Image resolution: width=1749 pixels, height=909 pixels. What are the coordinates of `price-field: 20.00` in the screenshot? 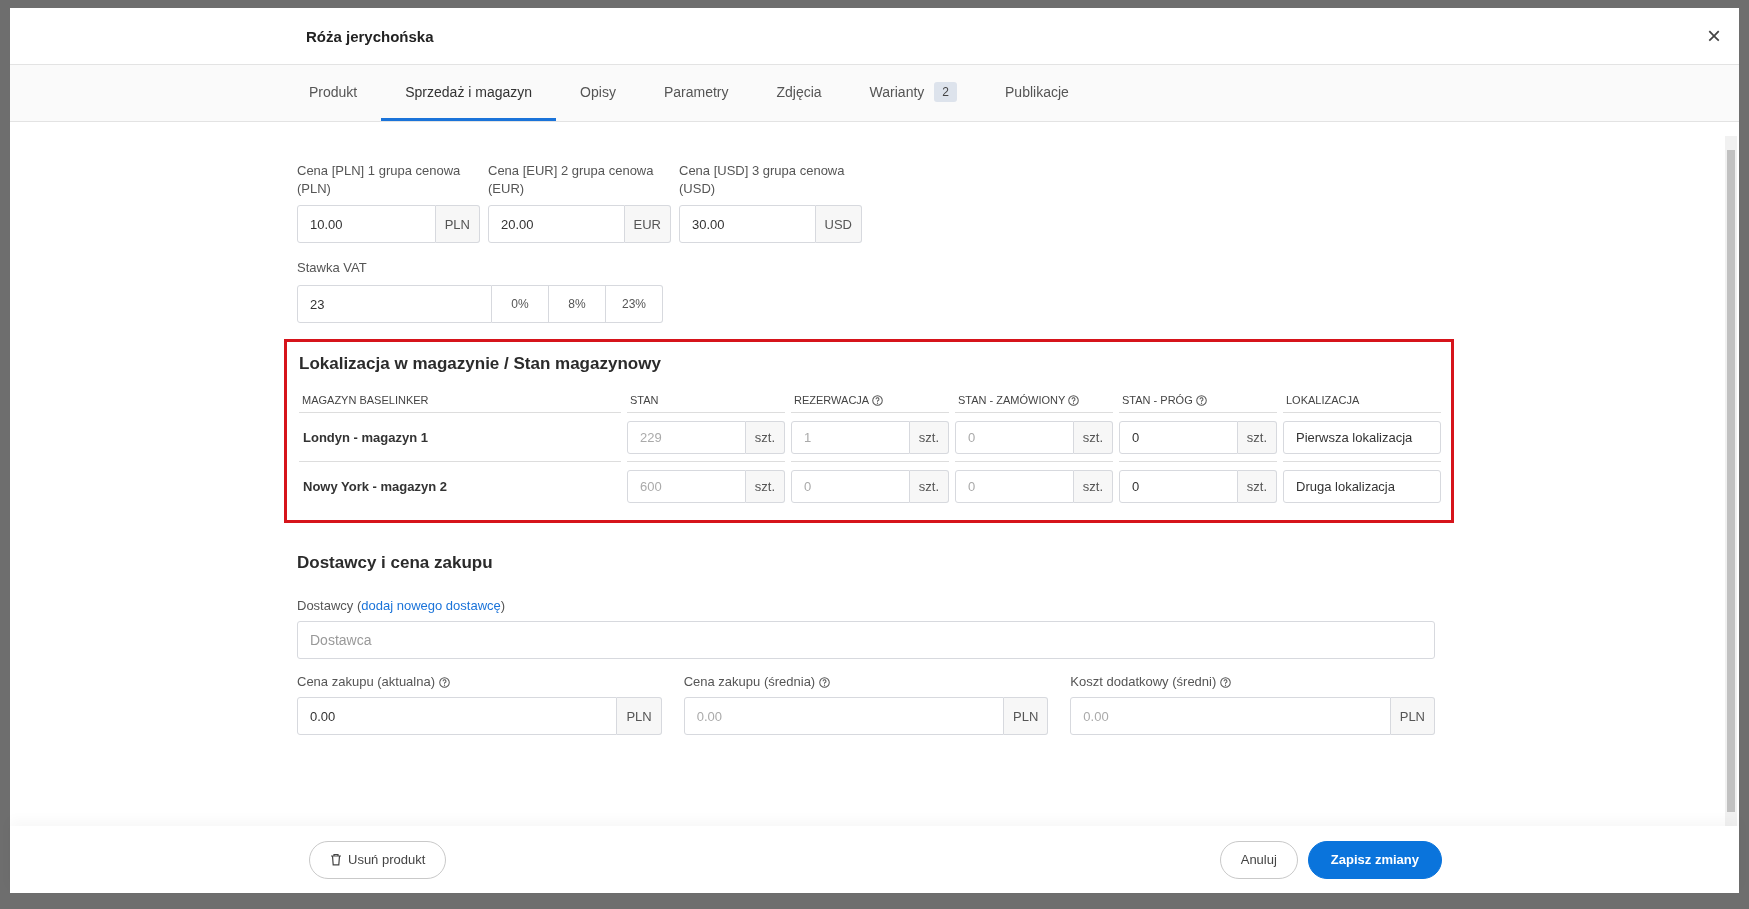 It's located at (556, 224).